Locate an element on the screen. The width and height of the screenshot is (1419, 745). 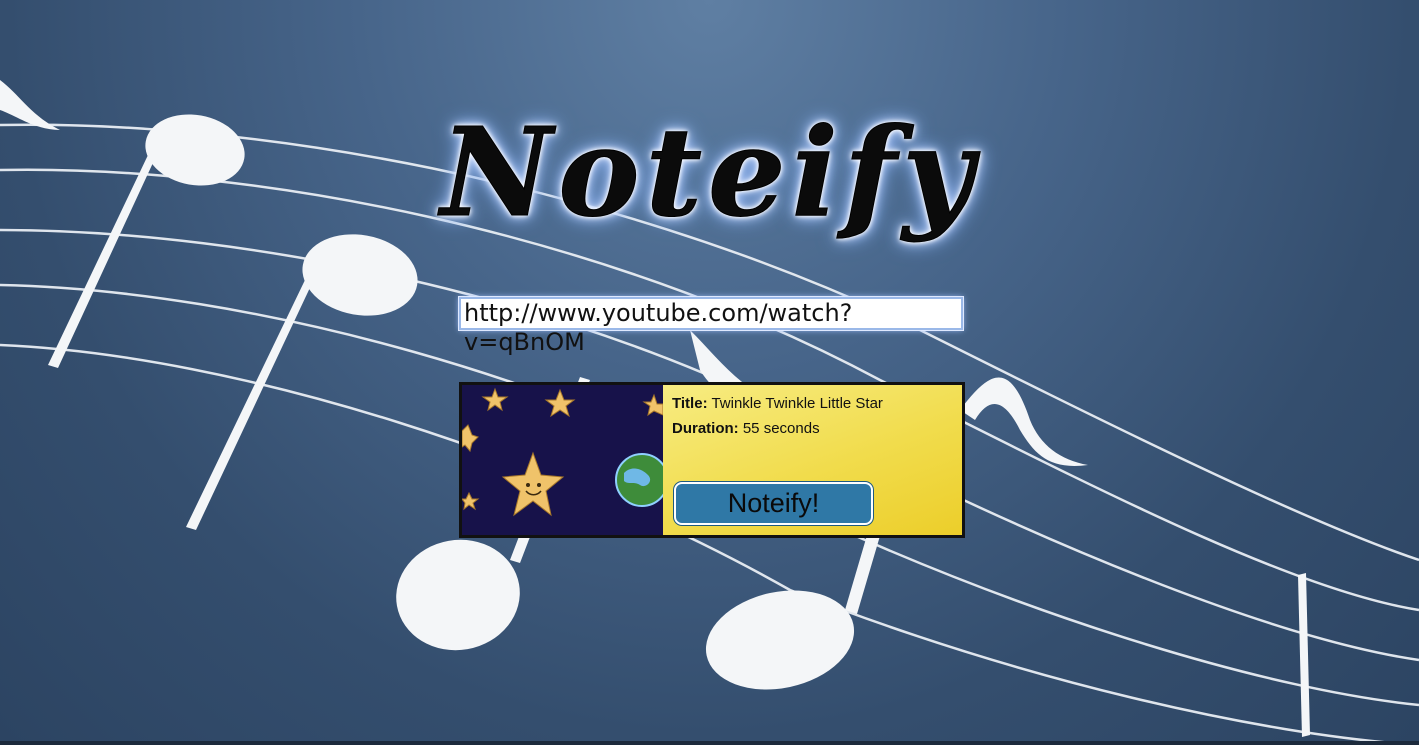
duration-label: Duration: is located at coordinates (705, 428).